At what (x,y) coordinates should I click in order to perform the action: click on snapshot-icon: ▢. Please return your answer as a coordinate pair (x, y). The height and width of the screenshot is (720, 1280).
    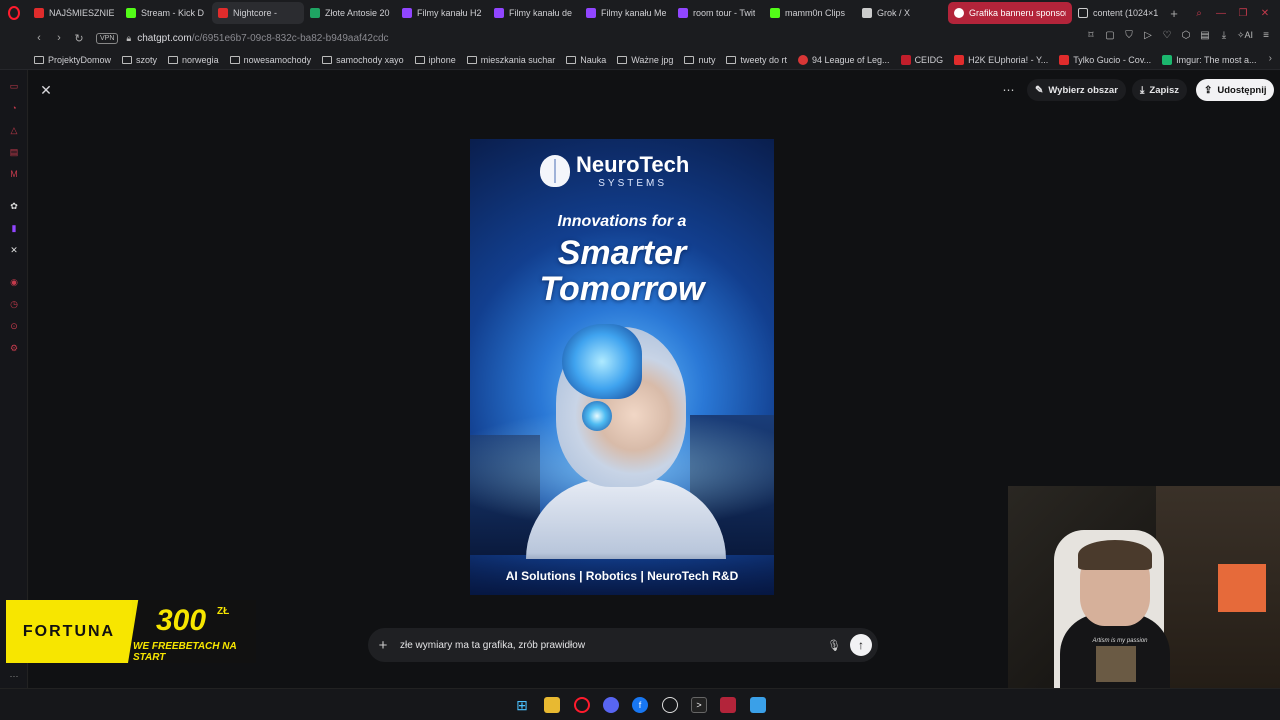
    Looking at the image, I should click on (1110, 35).